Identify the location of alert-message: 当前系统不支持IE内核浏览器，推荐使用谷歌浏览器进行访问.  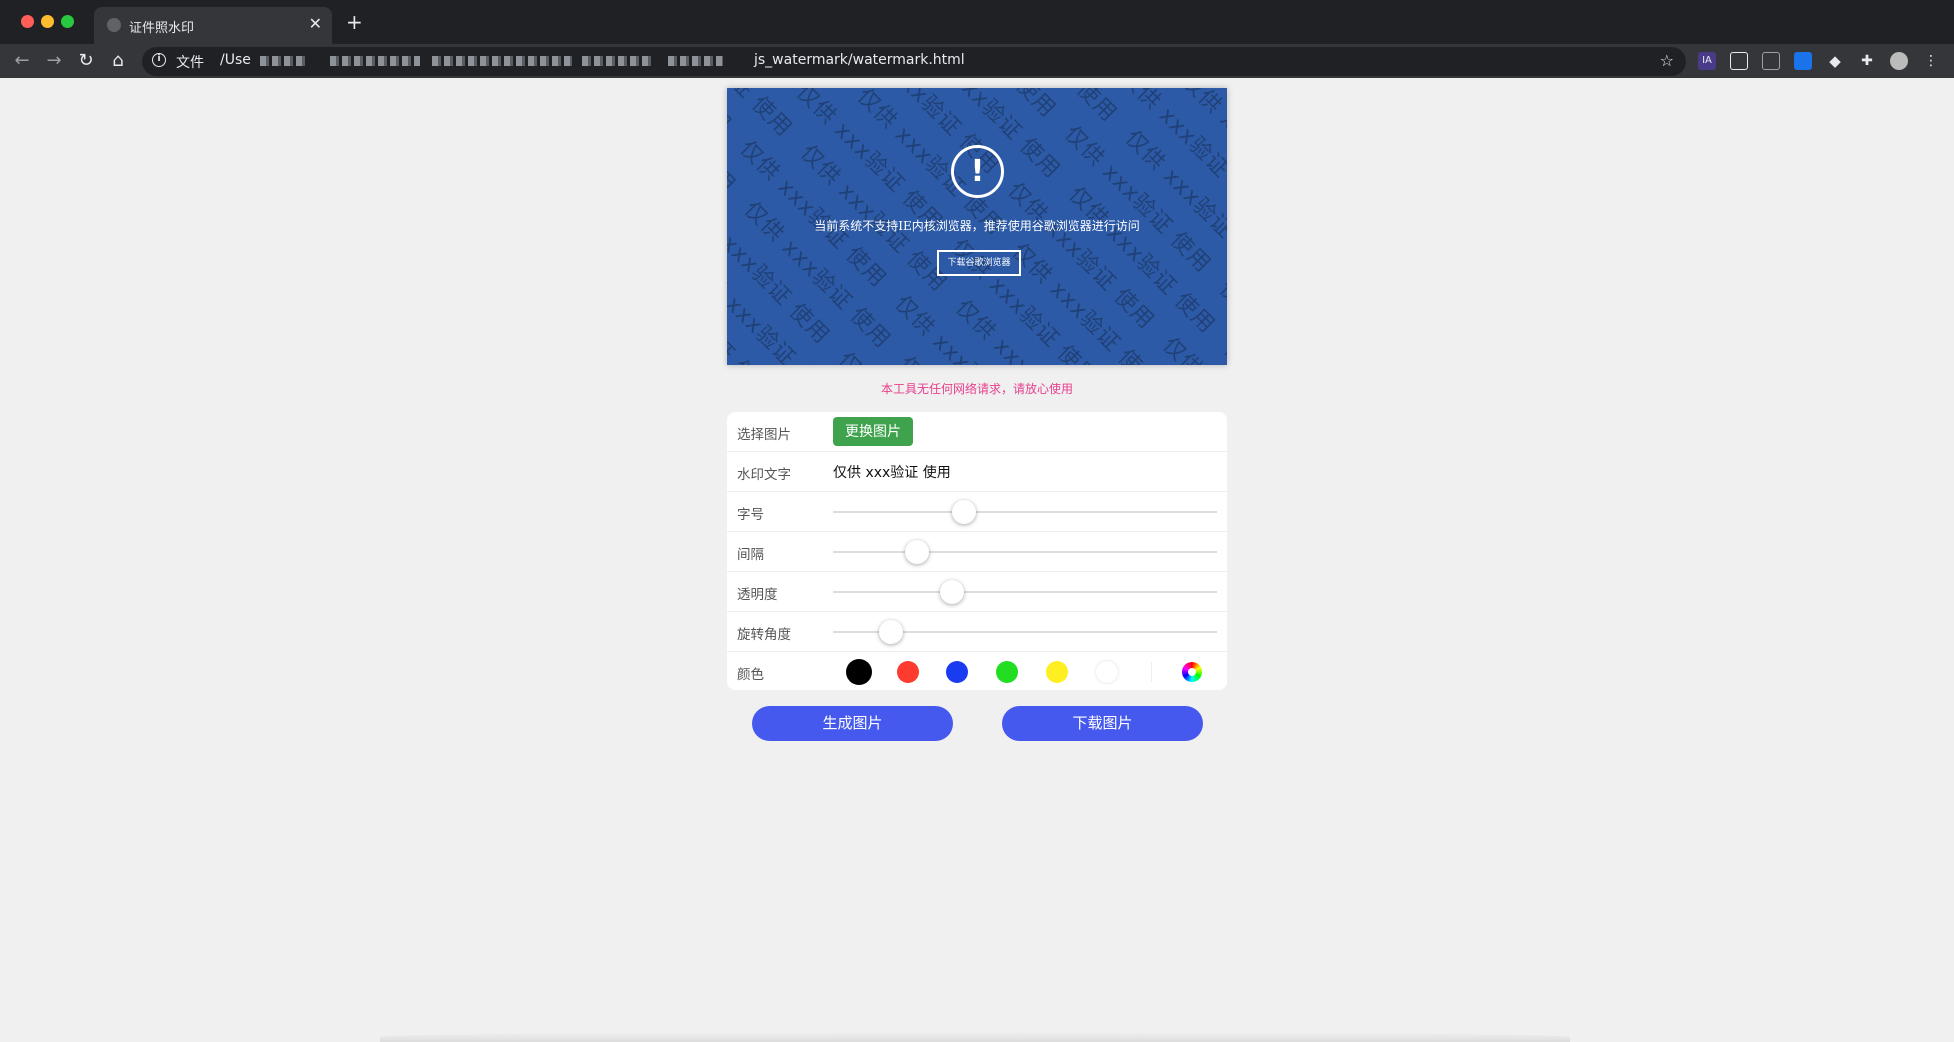
(977, 226).